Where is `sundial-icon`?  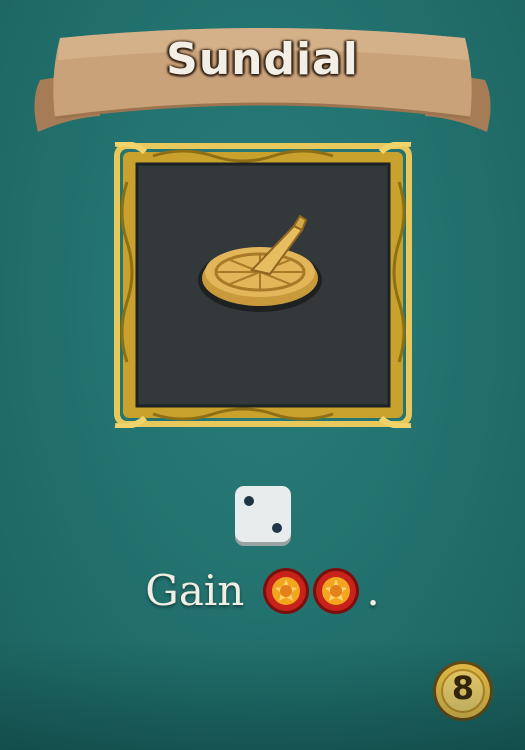
sundial-icon is located at coordinates (260, 263).